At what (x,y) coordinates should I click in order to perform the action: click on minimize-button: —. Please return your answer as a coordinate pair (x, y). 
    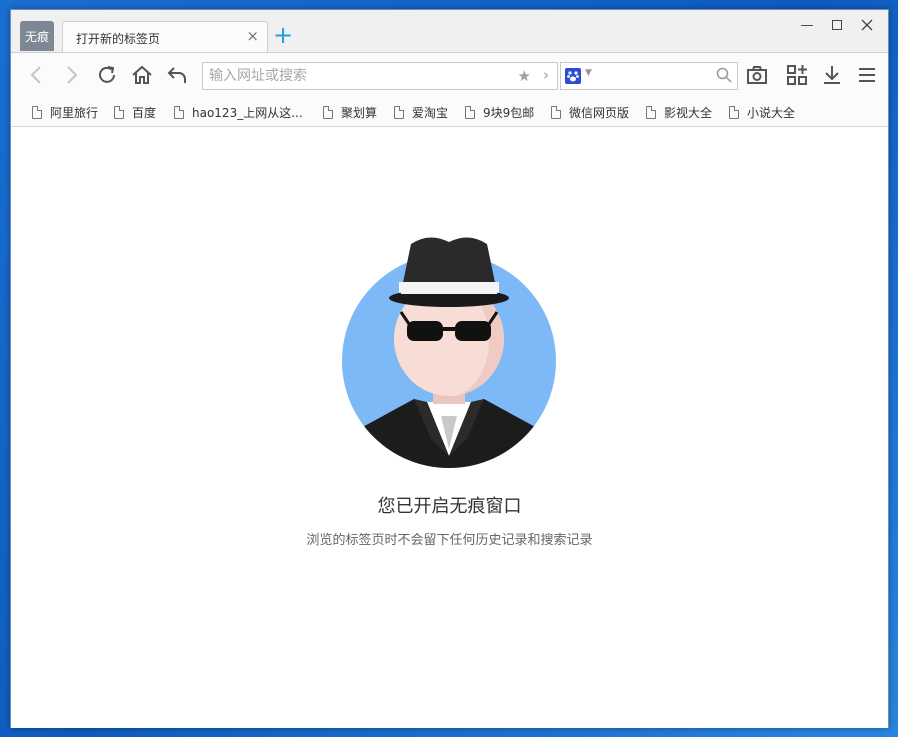
    Looking at the image, I should click on (807, 25).